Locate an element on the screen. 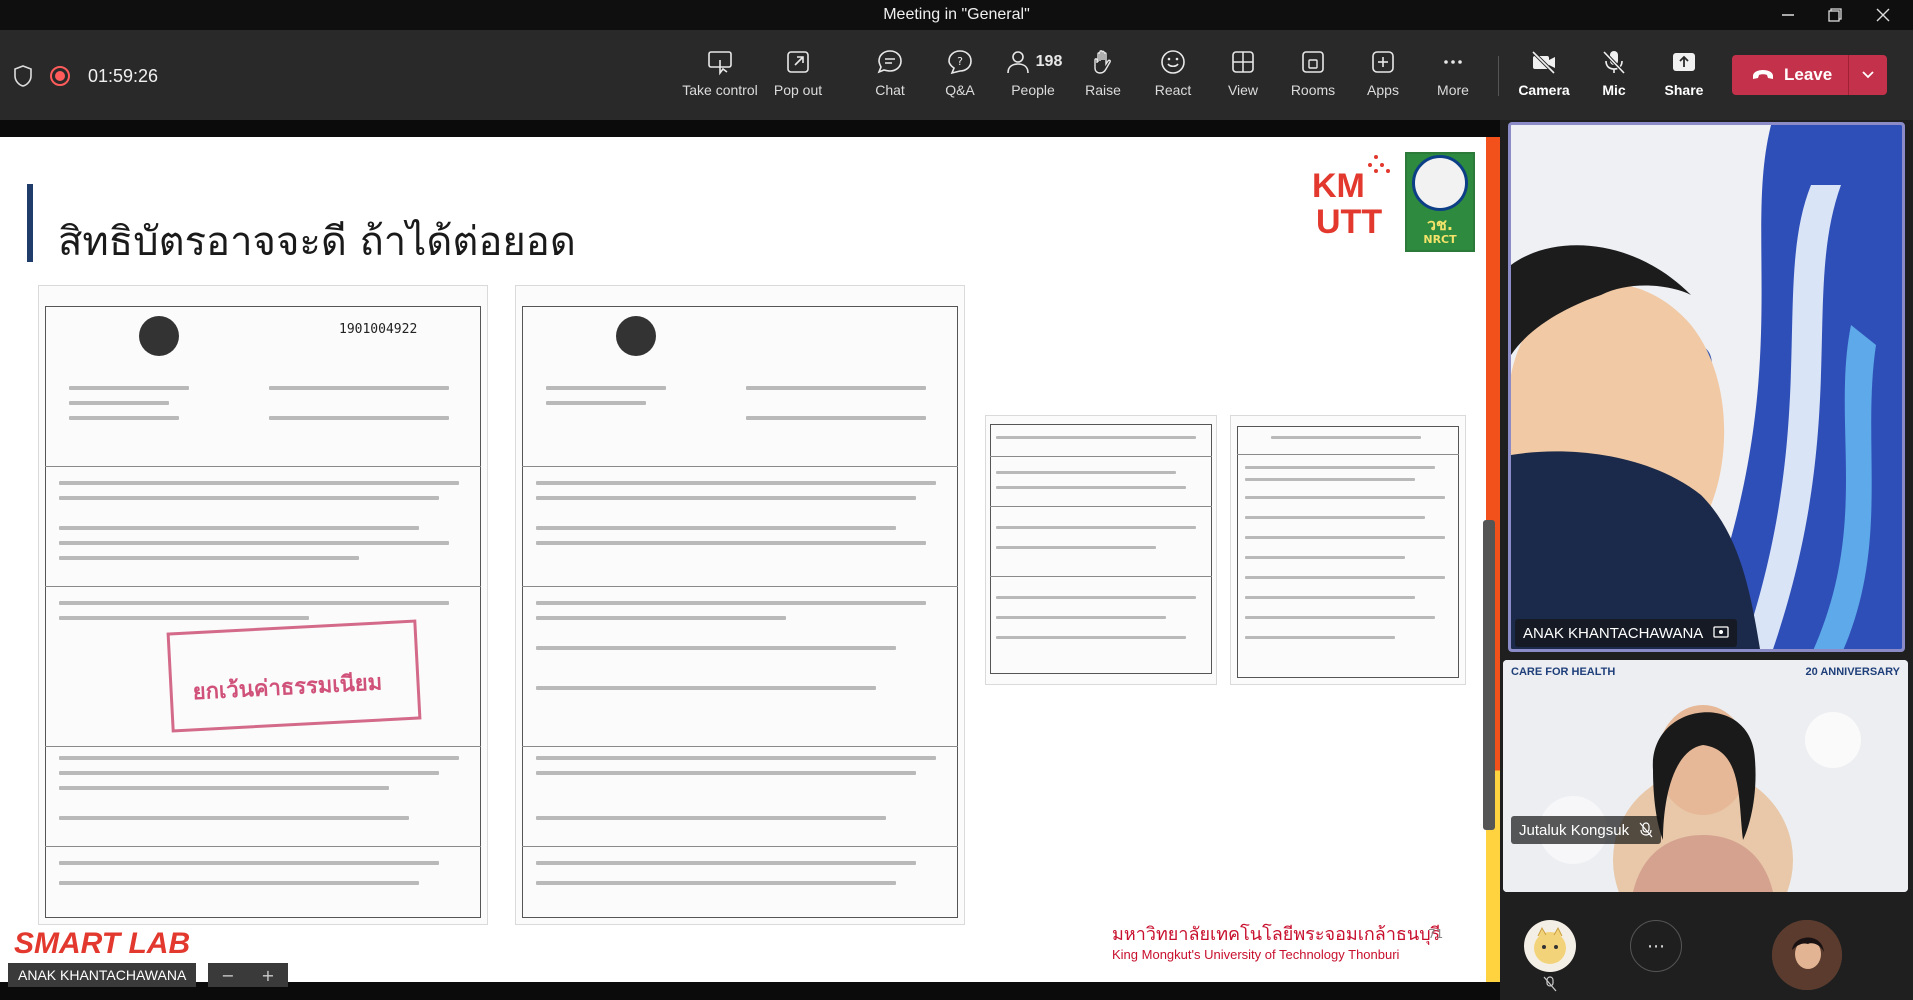 The width and height of the screenshot is (1913, 1000). participant-video-feed: D is located at coordinates (1706, 387).